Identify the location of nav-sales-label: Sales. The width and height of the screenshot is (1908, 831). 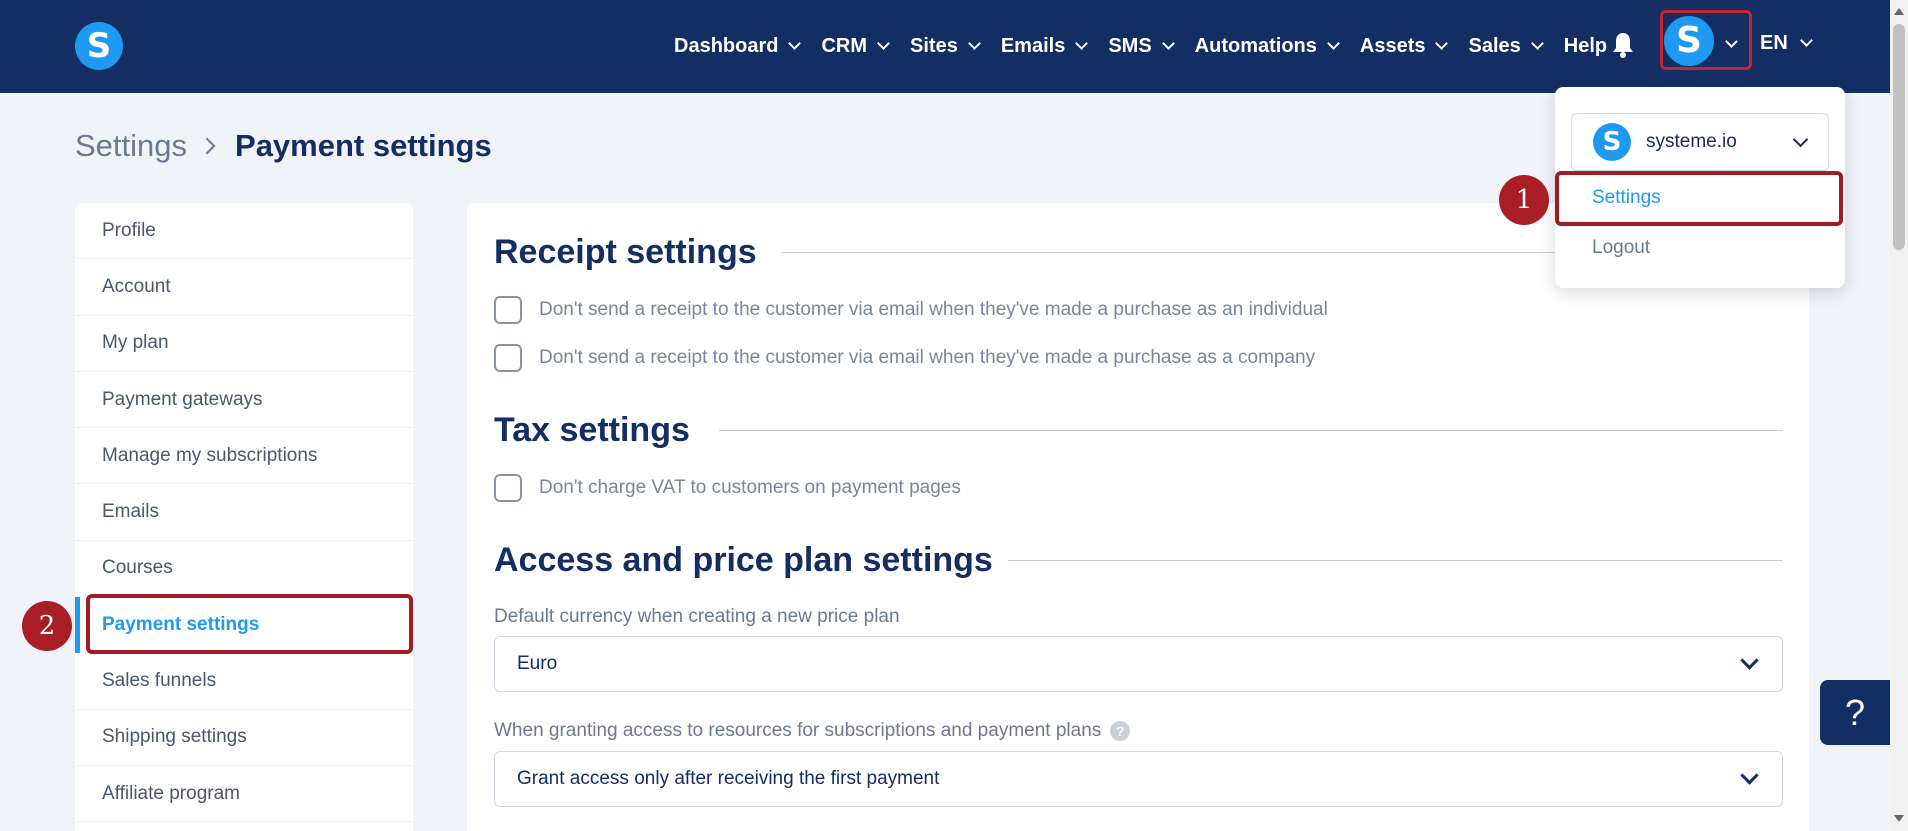
(1494, 46).